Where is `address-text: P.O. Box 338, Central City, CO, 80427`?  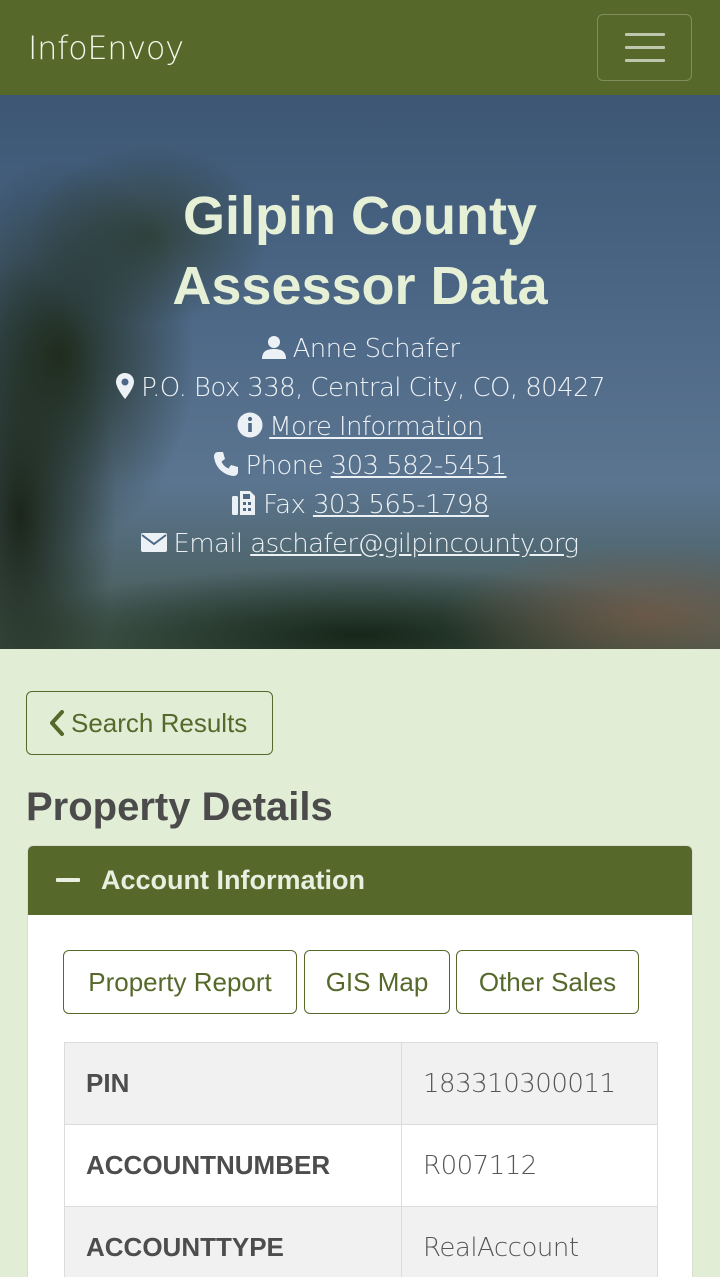 address-text: P.O. Box 338, Central City, CO, 80427 is located at coordinates (373, 388).